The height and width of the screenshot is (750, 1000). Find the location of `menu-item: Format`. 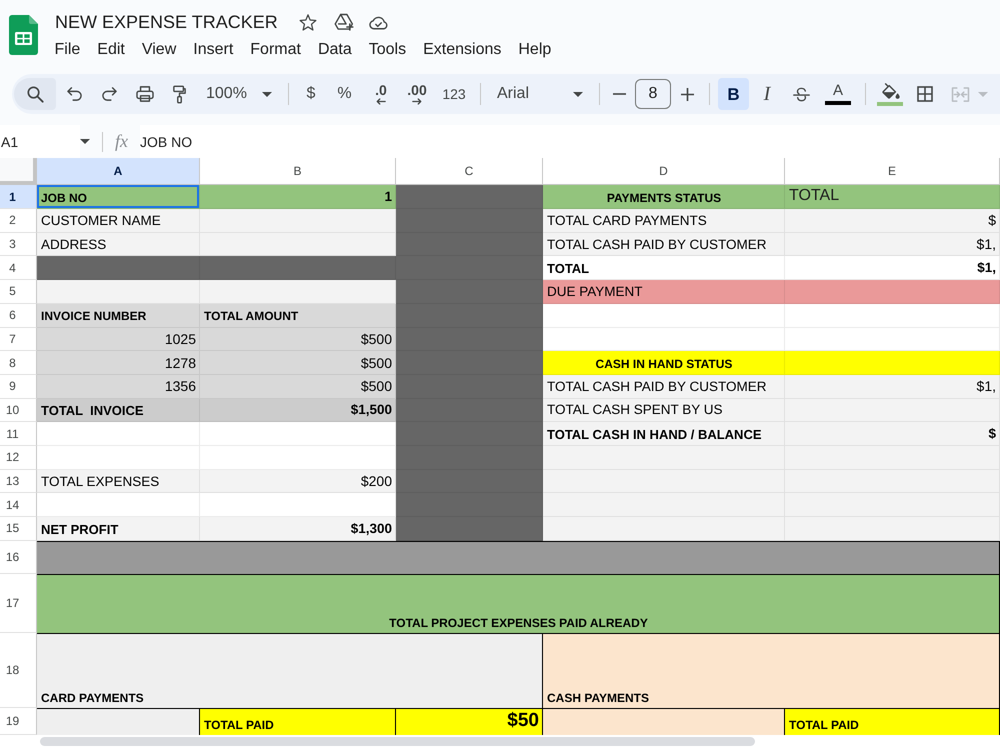

menu-item: Format is located at coordinates (276, 50).